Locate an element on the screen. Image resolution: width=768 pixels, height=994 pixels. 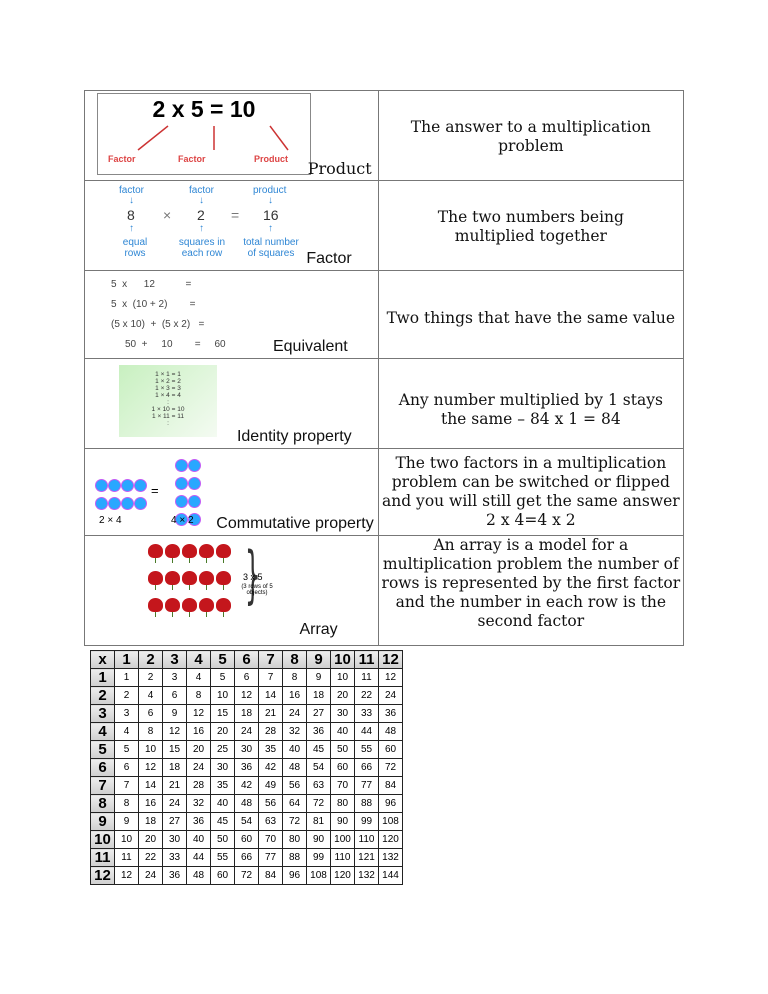
product-cell: 35 is located at coordinates (270, 749).